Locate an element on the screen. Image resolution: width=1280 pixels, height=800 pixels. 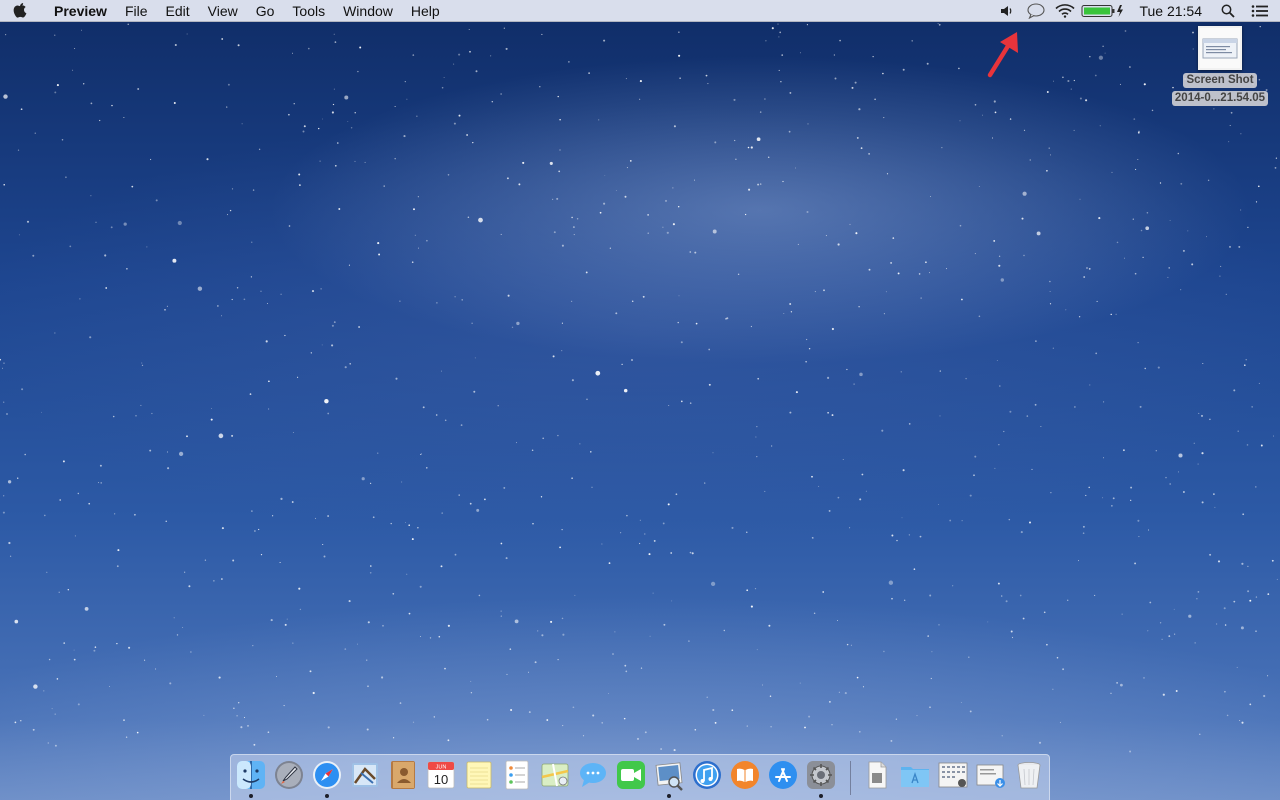
ibooks-icon is located at coordinates (745, 775).